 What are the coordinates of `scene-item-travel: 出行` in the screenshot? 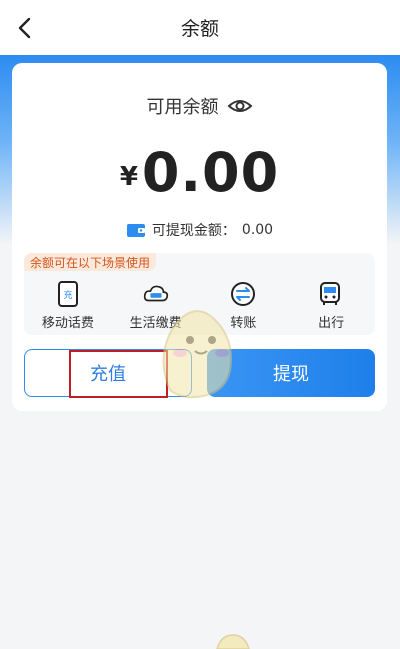 It's located at (331, 306).